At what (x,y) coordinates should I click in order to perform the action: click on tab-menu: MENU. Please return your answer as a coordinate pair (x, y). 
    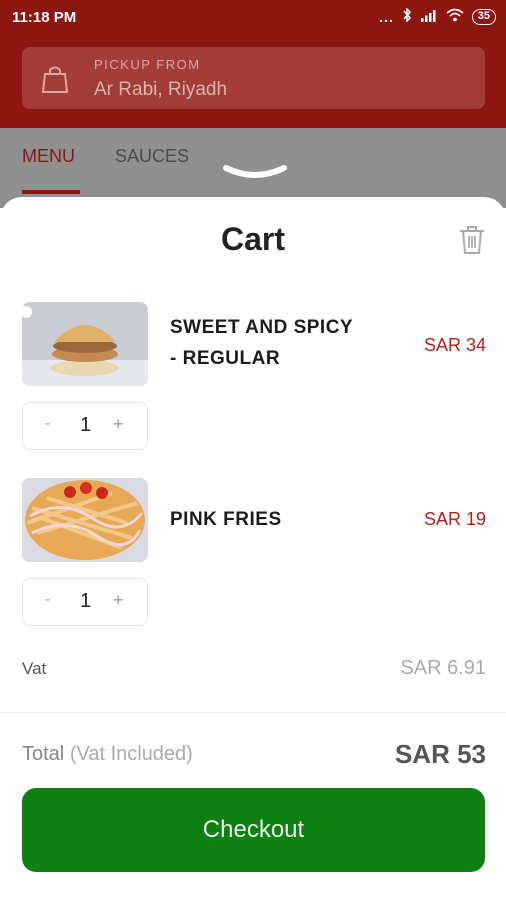
    Looking at the image, I should click on (48, 156).